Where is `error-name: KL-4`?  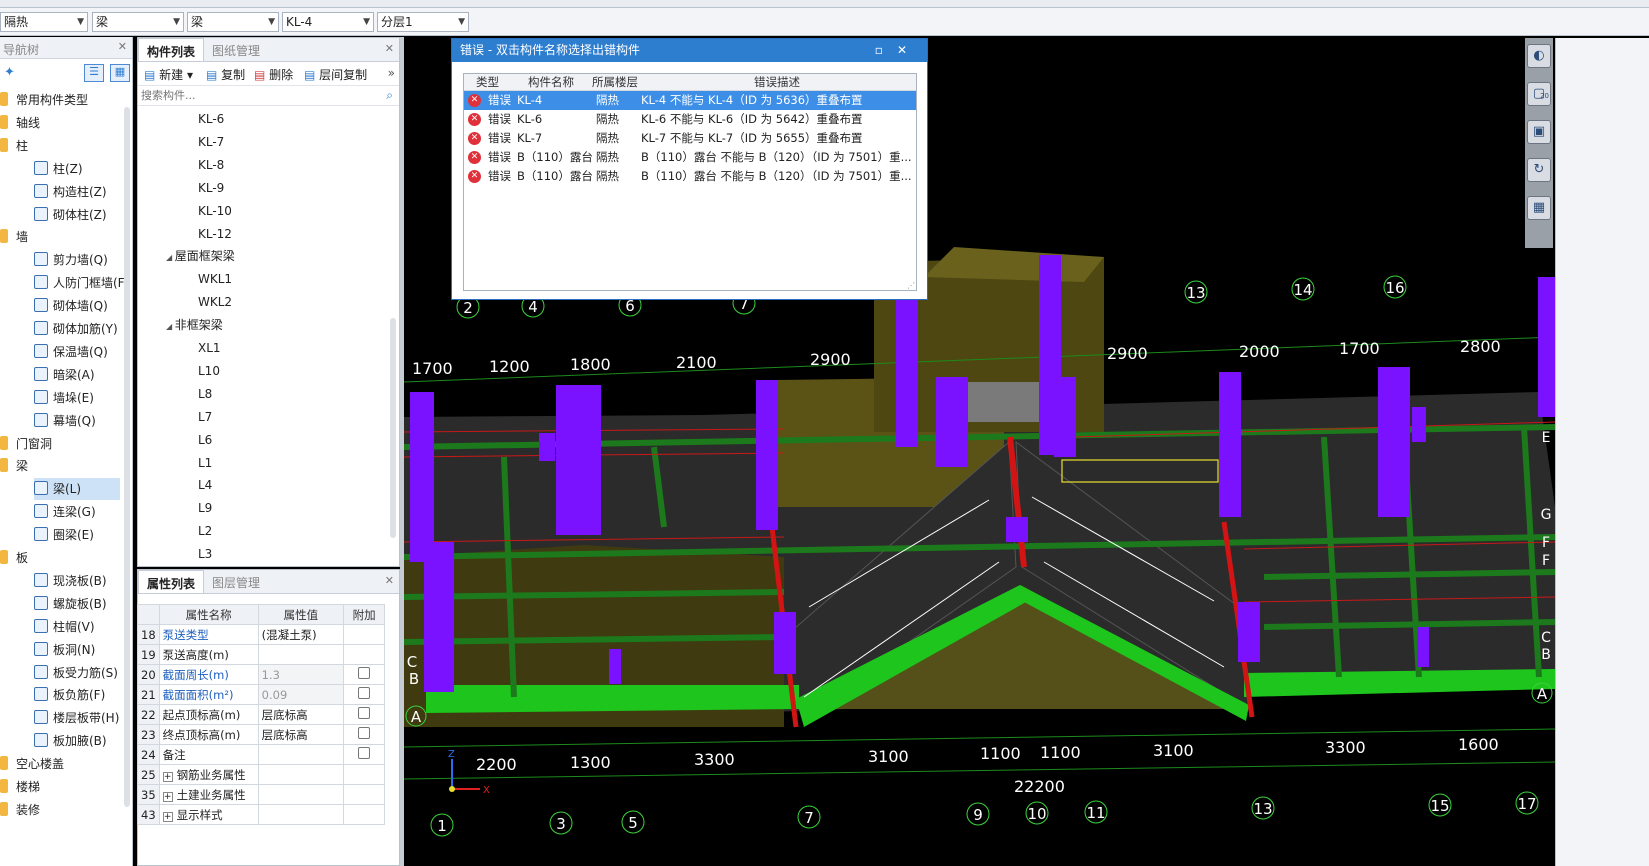 error-name: KL-4 is located at coordinates (529, 100).